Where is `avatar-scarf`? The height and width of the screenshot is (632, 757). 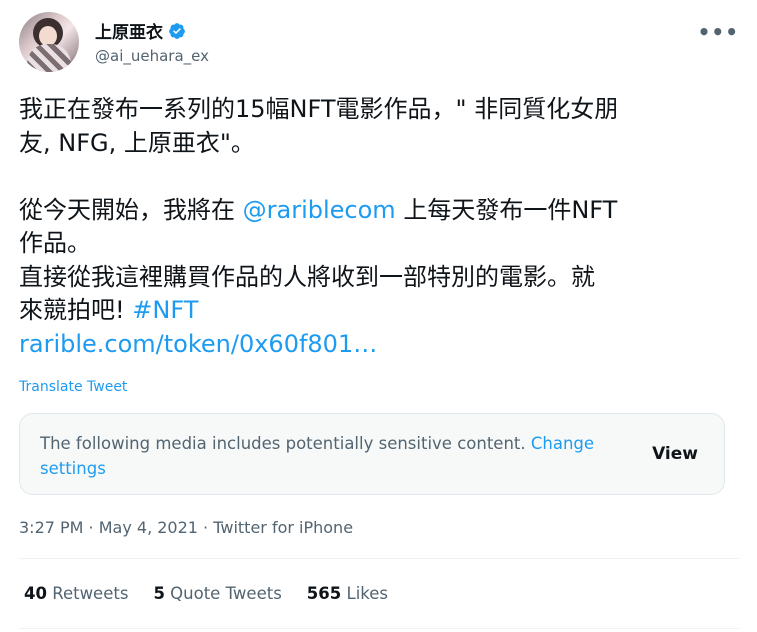 avatar-scarf is located at coordinates (49, 58).